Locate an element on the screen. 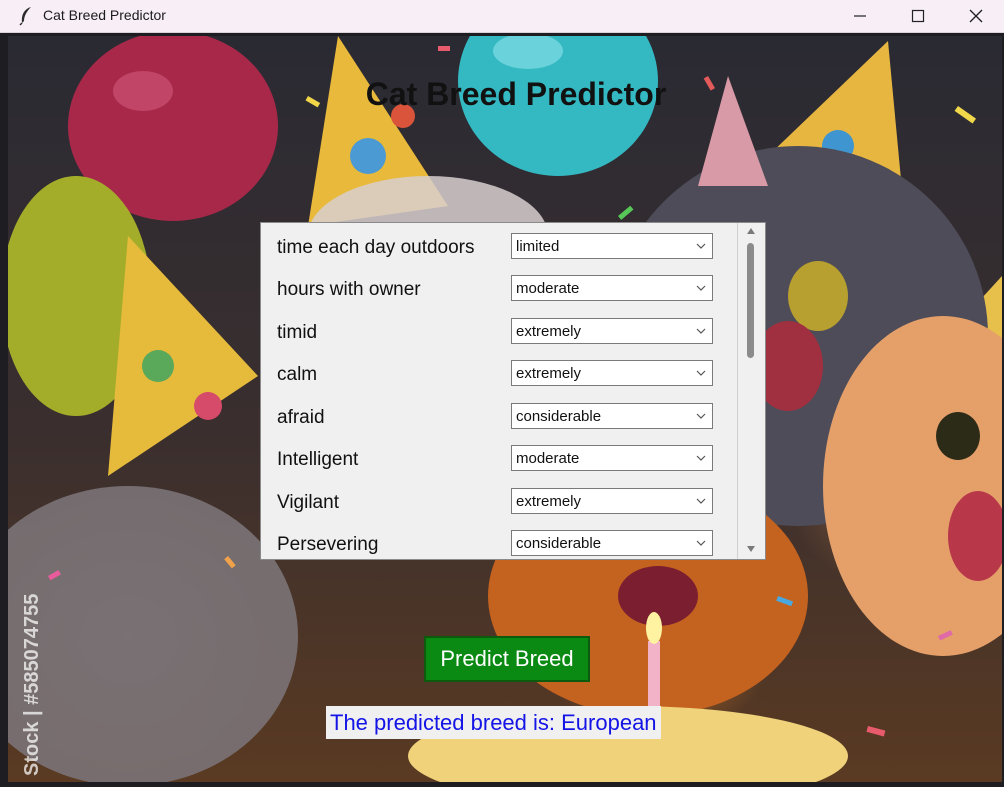 The width and height of the screenshot is (1004, 787). form-row-hours-with-owner: hours with owner moderate is located at coordinates (499, 291).